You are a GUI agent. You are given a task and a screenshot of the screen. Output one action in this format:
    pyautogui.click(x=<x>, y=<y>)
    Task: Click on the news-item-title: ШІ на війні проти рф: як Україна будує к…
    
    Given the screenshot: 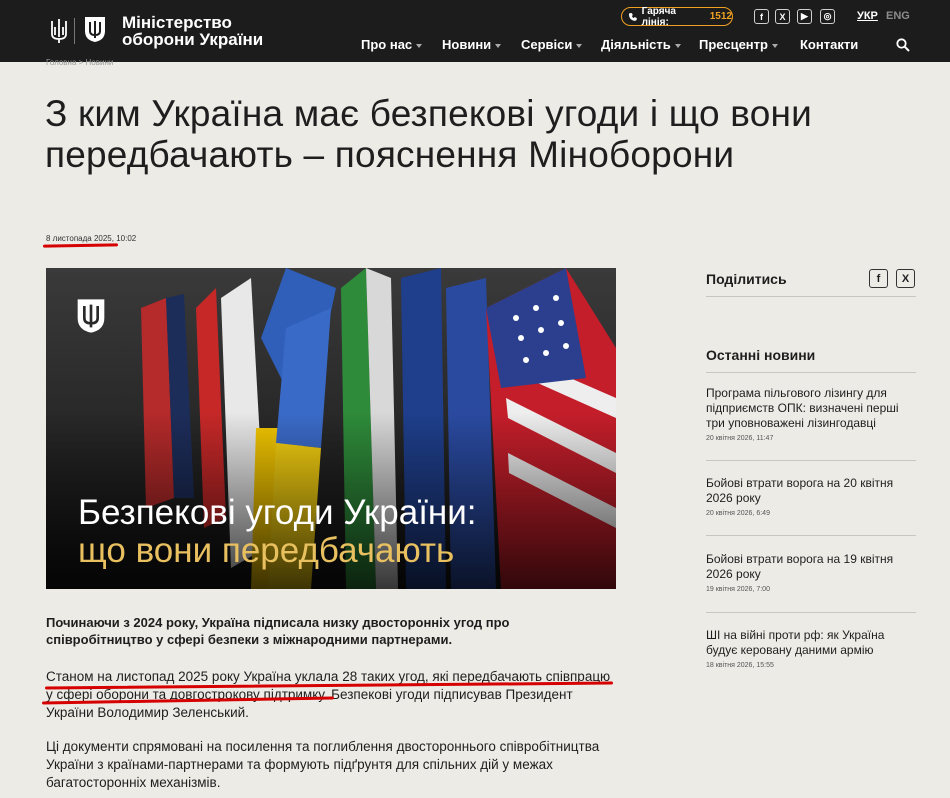 What is the action you would take?
    pyautogui.click(x=811, y=643)
    